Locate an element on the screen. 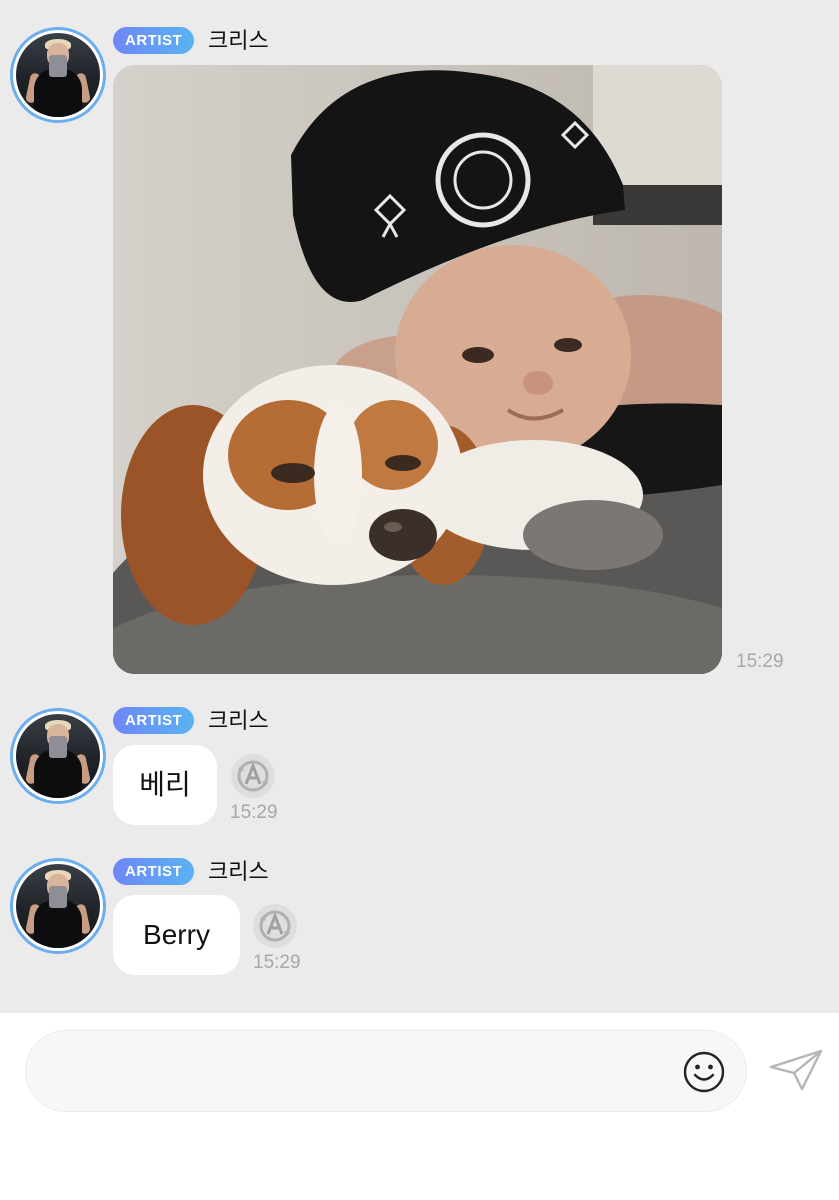  paper-plane-icon is located at coordinates (796, 1070).